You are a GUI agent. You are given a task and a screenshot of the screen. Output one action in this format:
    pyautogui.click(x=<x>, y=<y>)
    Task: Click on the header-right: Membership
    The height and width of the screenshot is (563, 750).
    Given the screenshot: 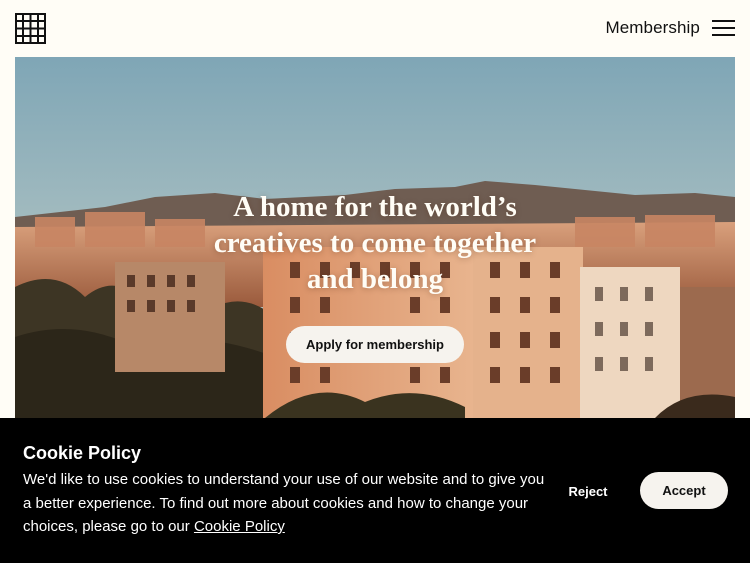 What is the action you would take?
    pyautogui.click(x=670, y=28)
    